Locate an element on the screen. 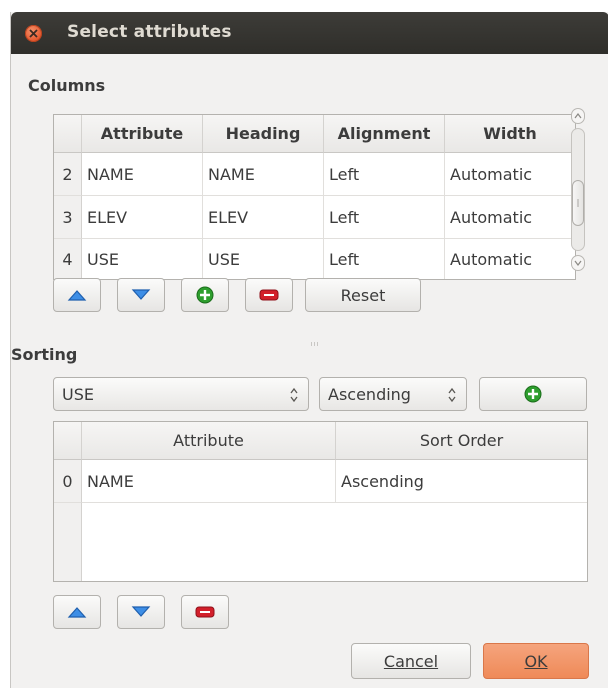 This screenshot has width=608, height=688. remove-column-button is located at coordinates (269, 295).